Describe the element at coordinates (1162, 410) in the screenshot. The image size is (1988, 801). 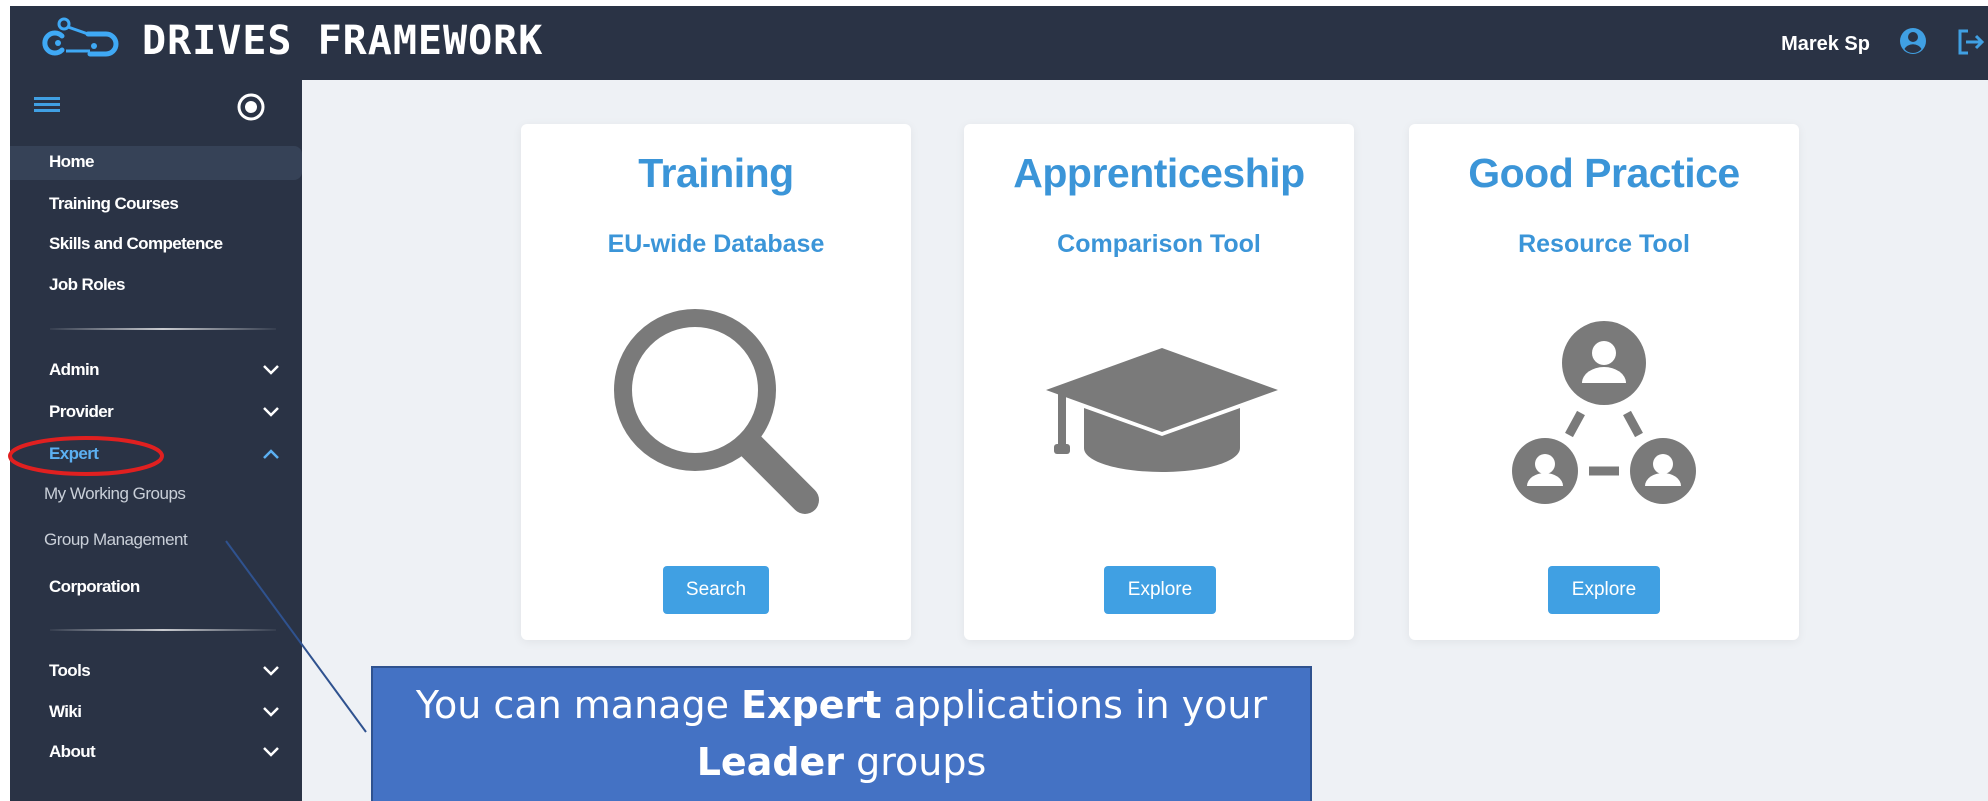
I see `graduation-cap-icon` at that location.